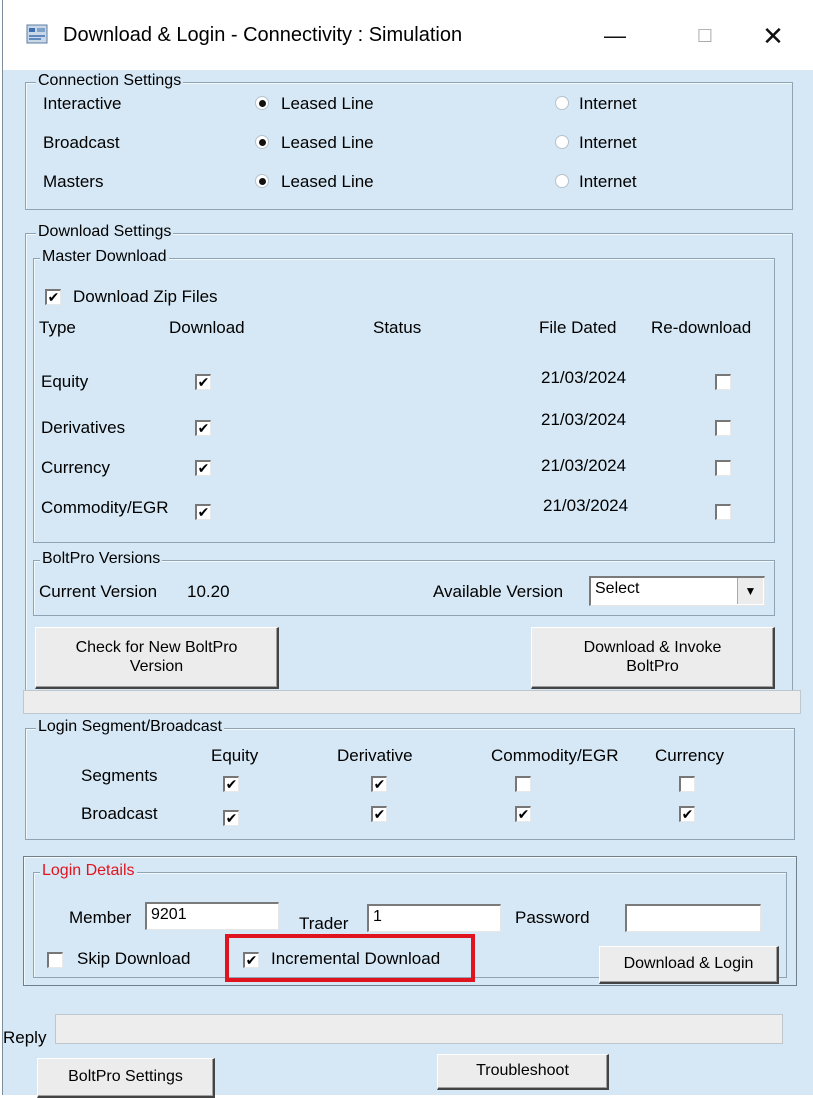 Image resolution: width=813 pixels, height=1098 pixels. Describe the element at coordinates (208, 591) in the screenshot. I see `current-version-value: 10.20` at that location.